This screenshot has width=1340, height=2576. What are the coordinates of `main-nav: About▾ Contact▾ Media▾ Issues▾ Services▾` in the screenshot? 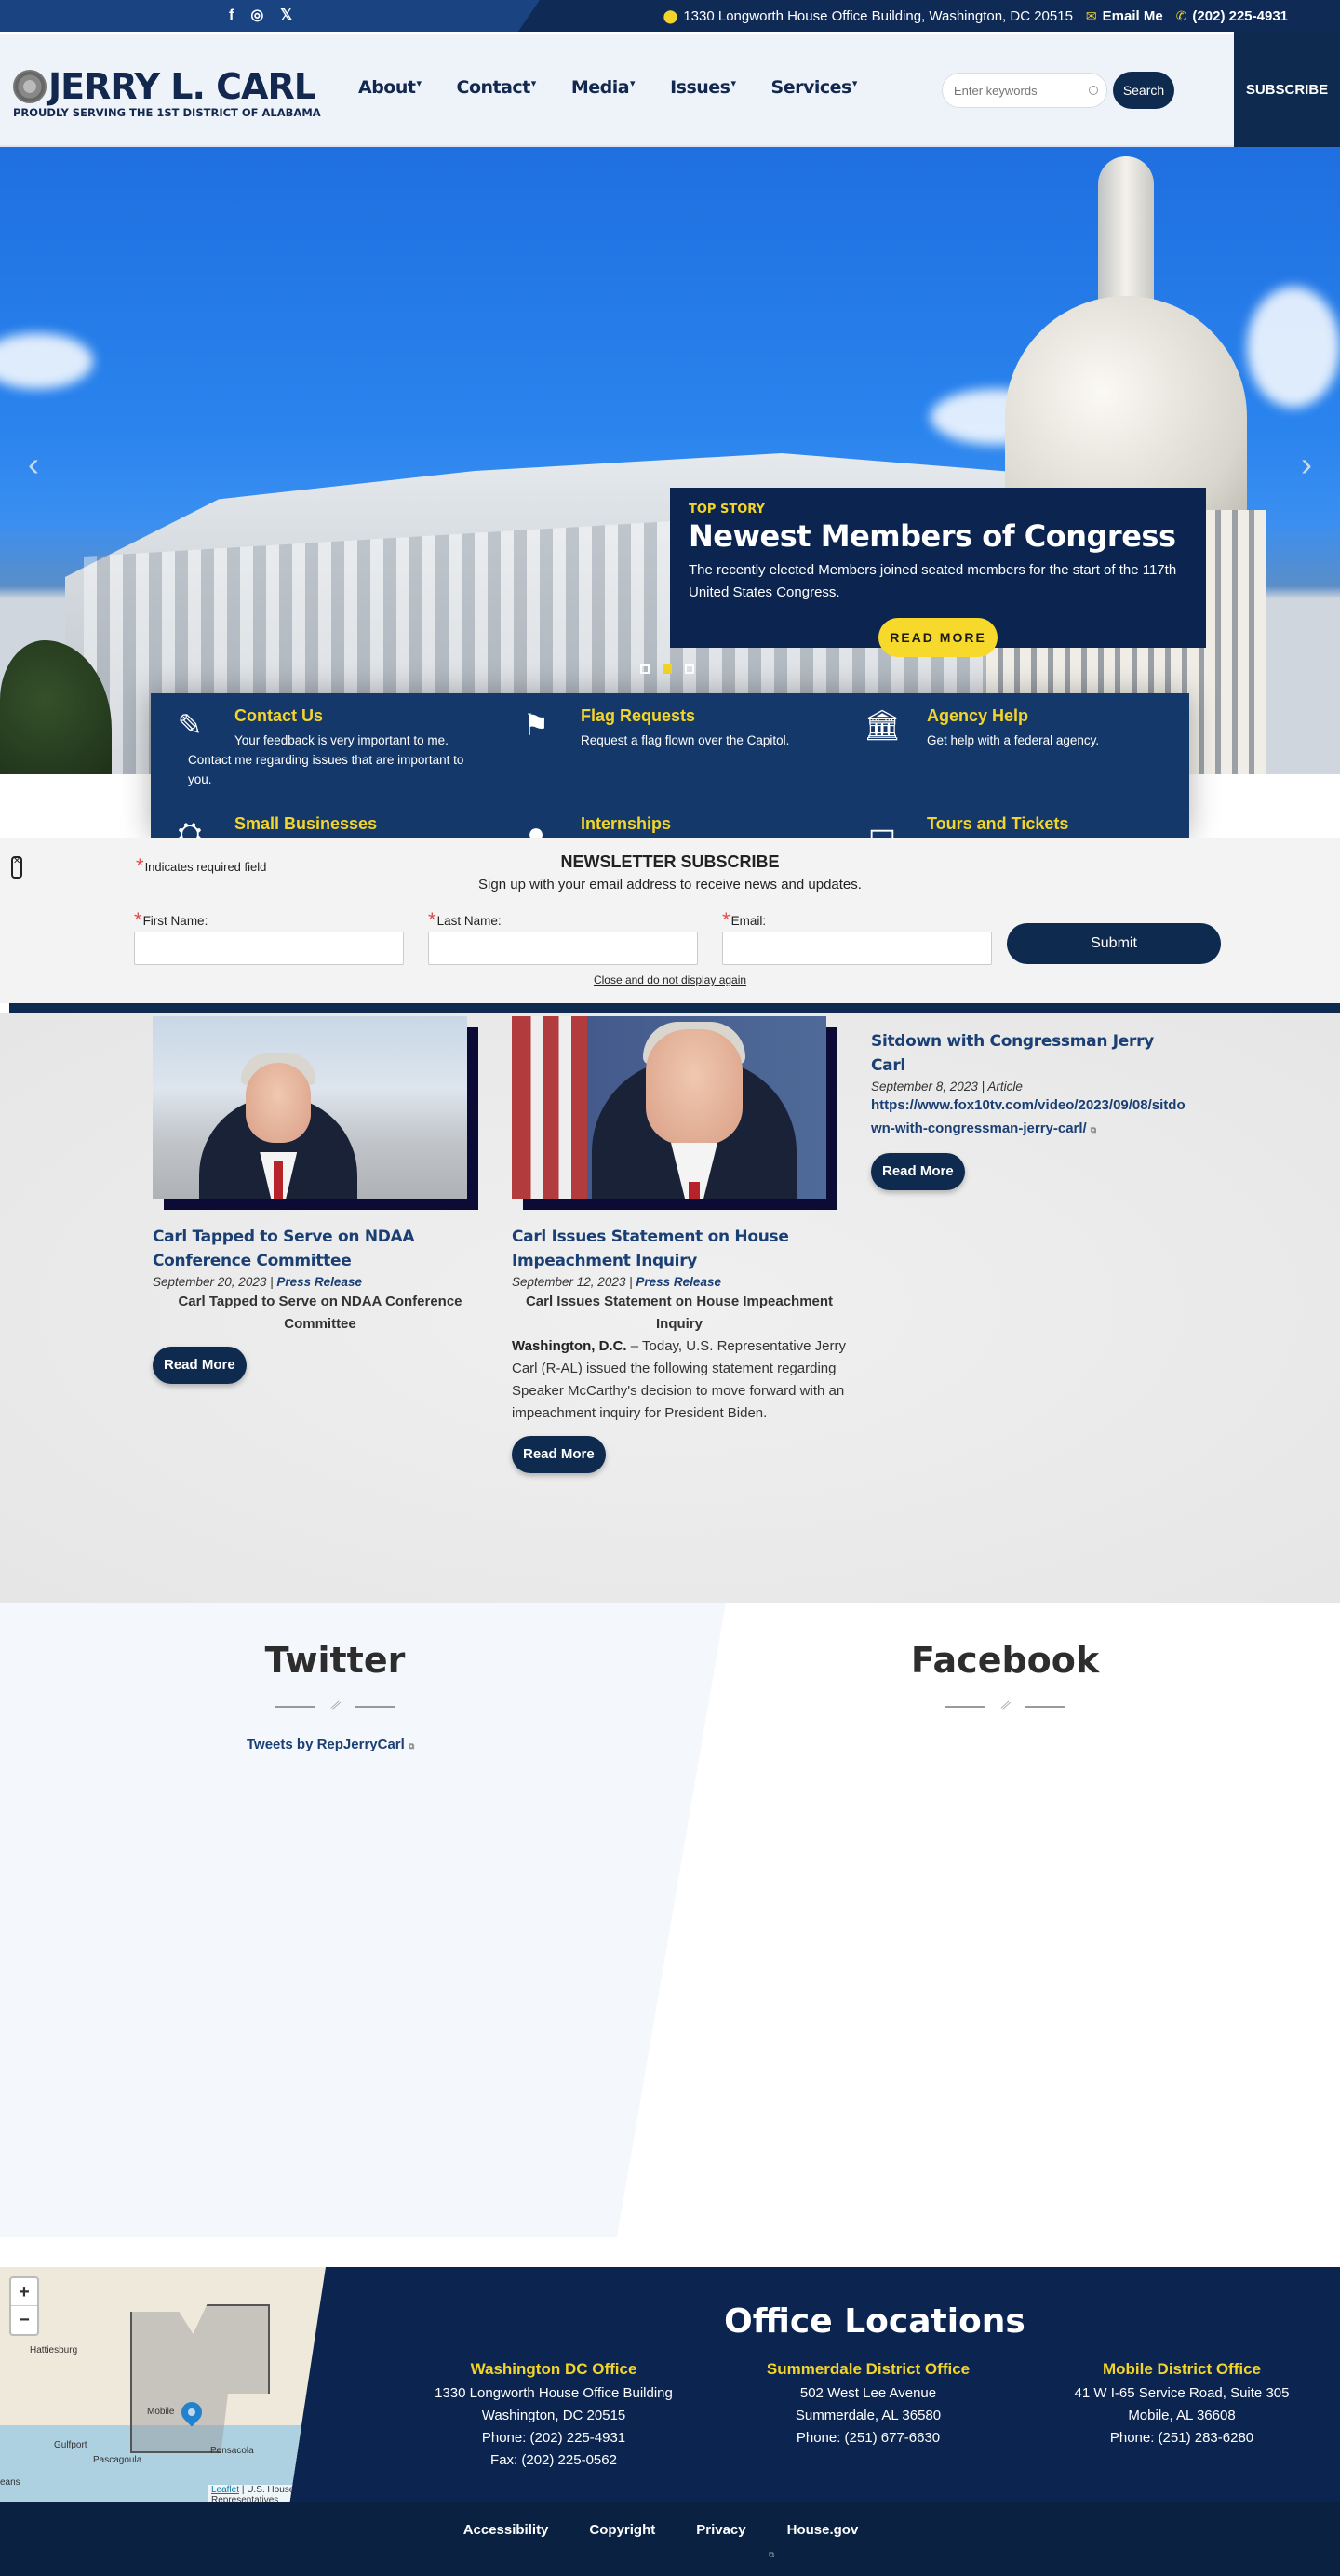 It's located at (607, 87).